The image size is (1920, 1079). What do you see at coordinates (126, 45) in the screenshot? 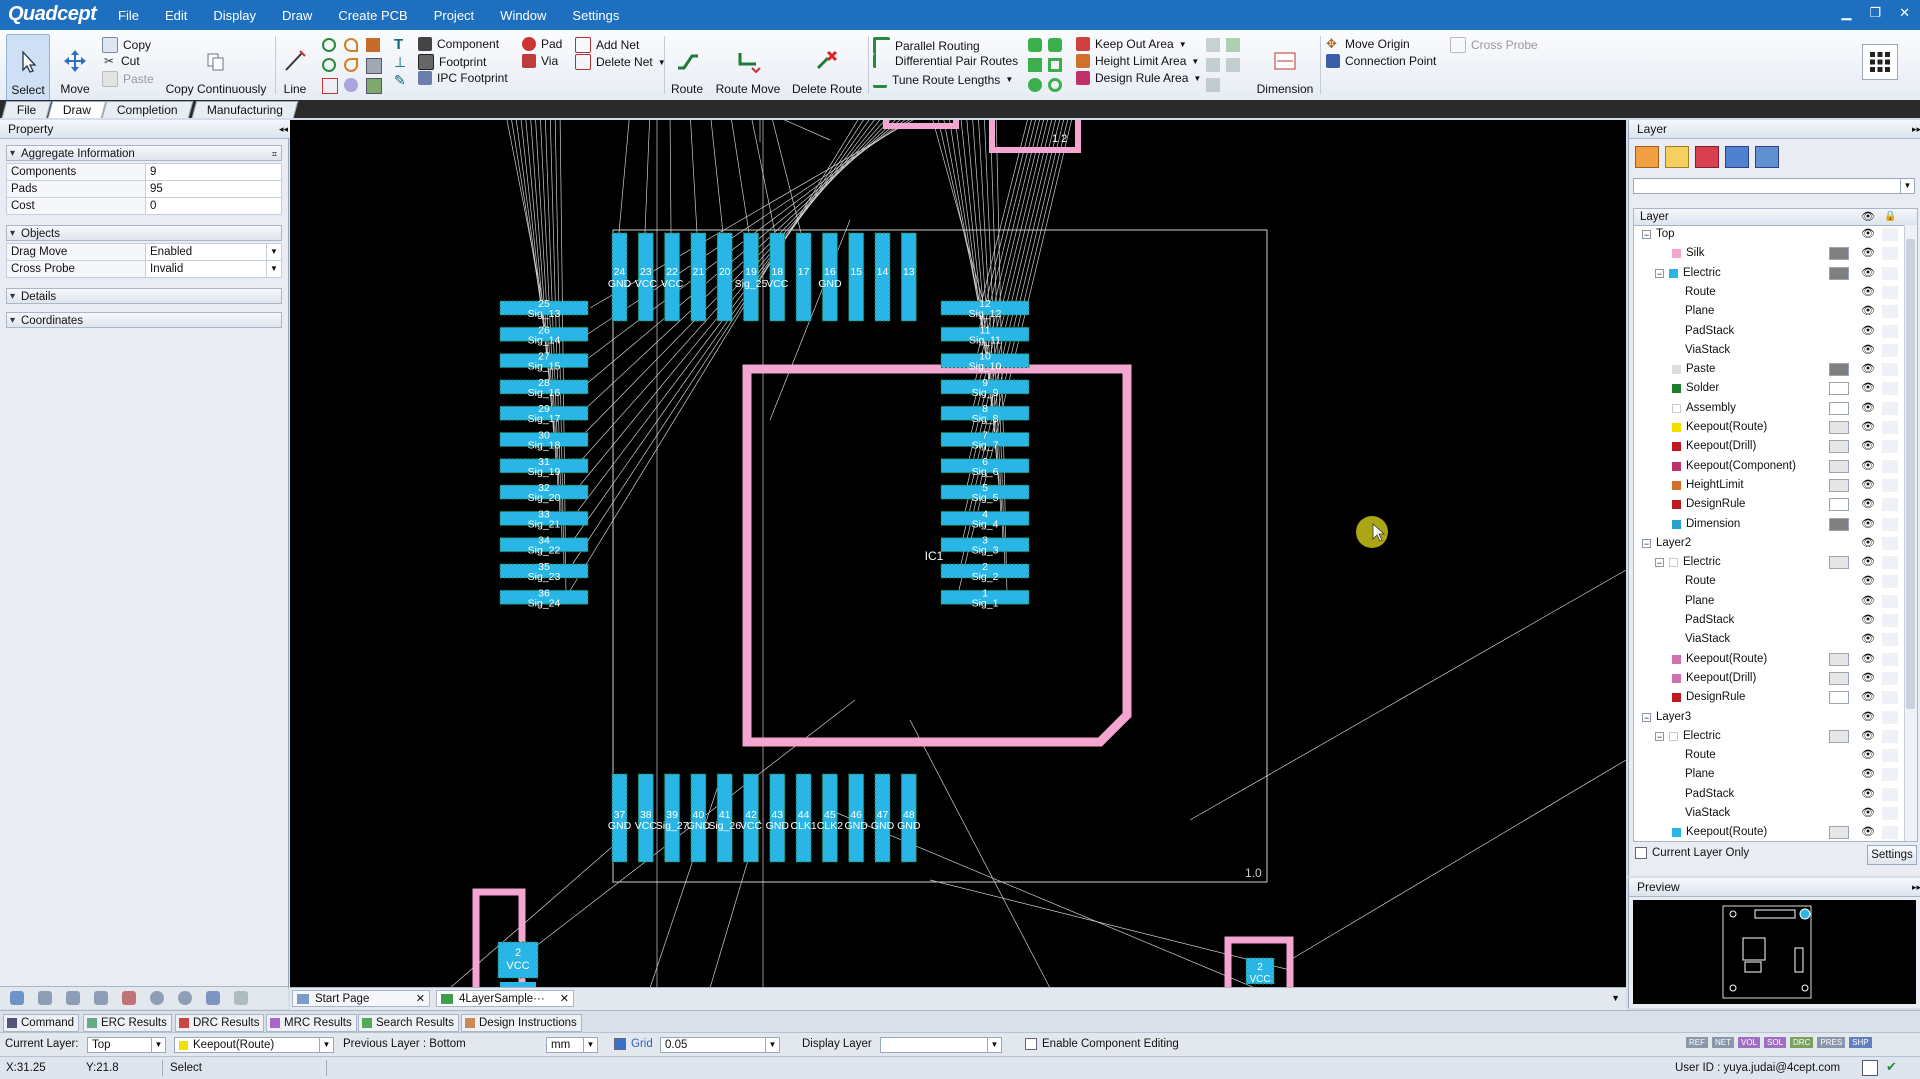
I see `copy-button: Copy` at bounding box center [126, 45].